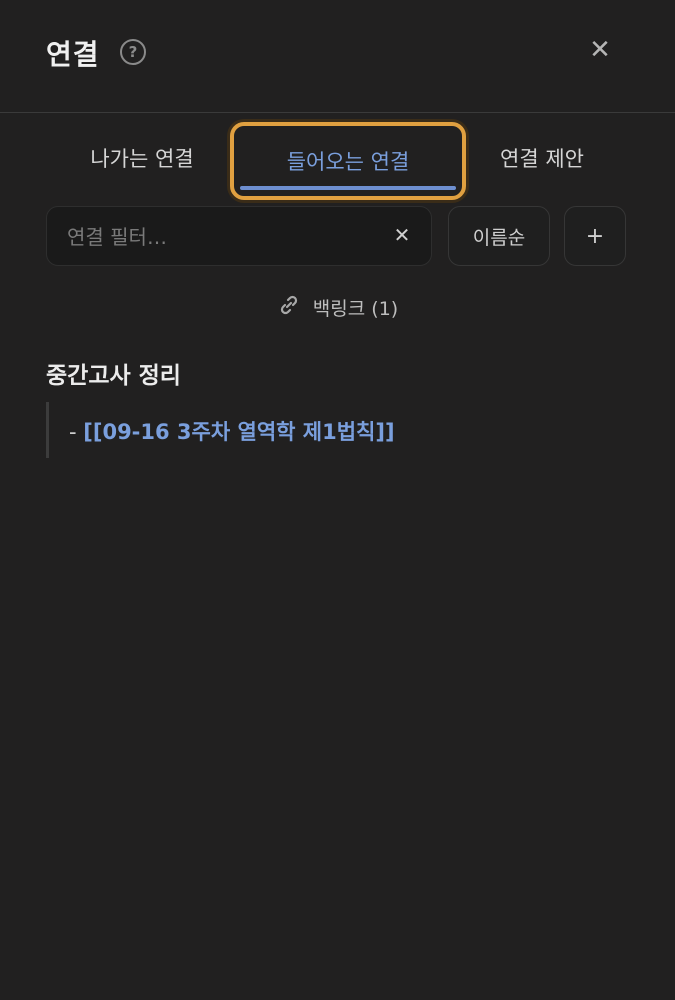 The width and height of the screenshot is (675, 1000). What do you see at coordinates (289, 307) in the screenshot?
I see `link-icon` at bounding box center [289, 307].